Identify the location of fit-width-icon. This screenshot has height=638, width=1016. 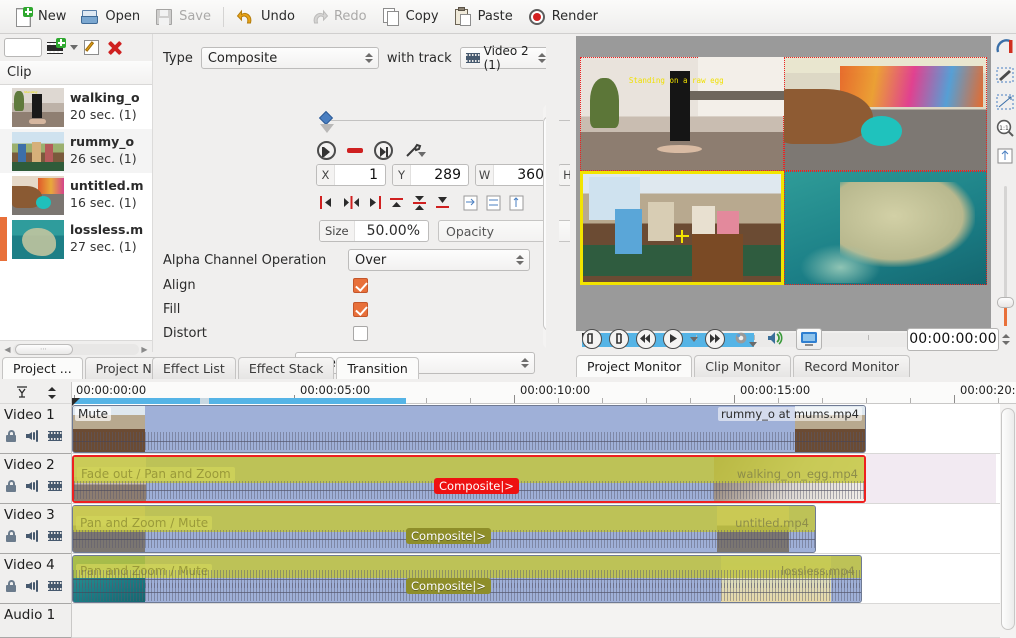
(470, 202).